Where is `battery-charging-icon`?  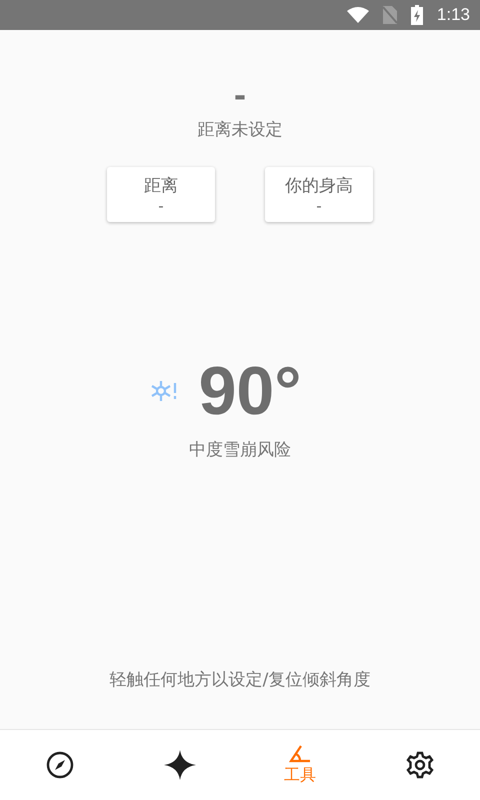
battery-charging-icon is located at coordinates (416, 15).